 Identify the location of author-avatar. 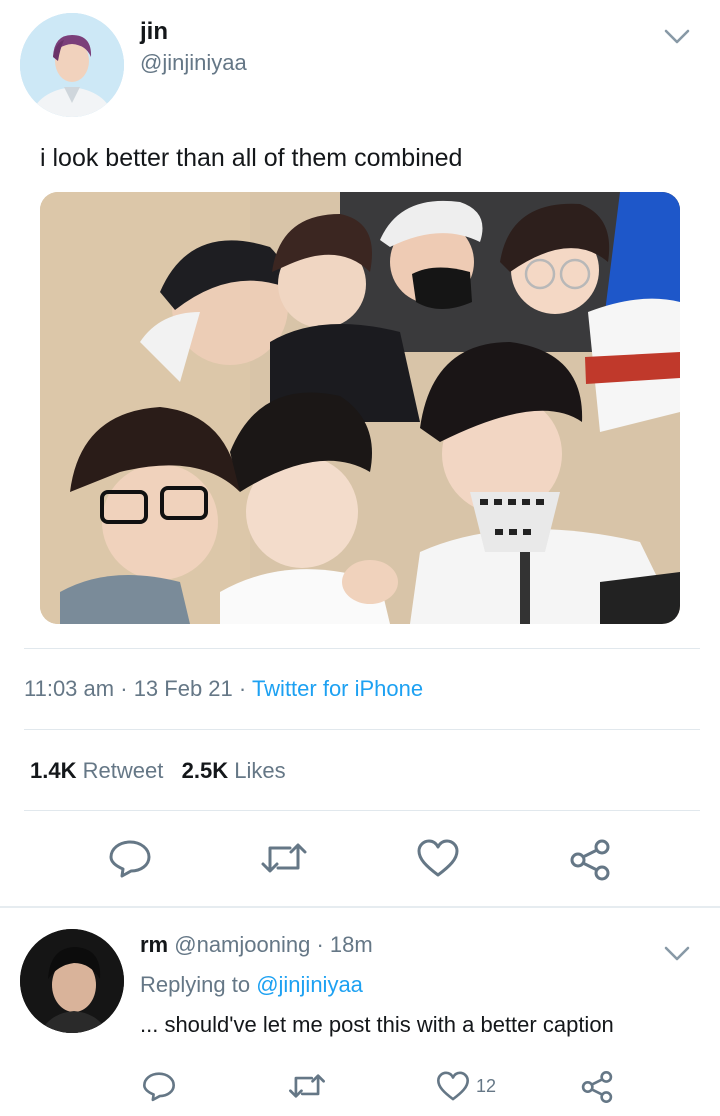
(72, 65).